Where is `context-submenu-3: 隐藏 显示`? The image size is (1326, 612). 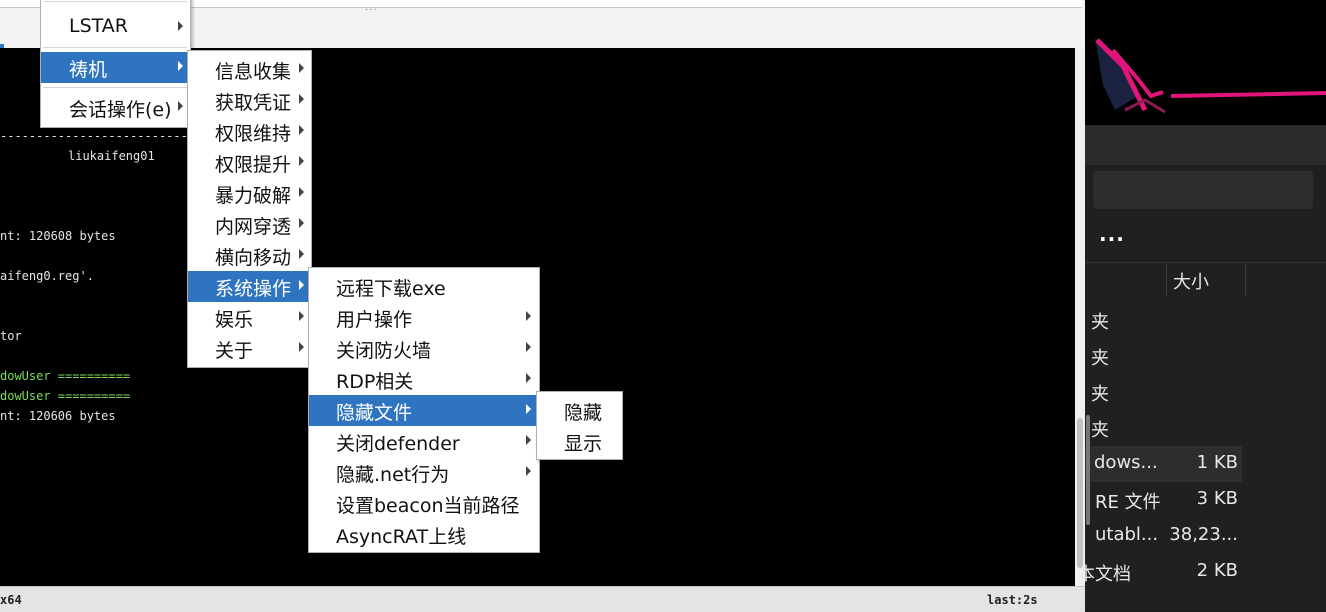
context-submenu-3: 隐藏 显示 is located at coordinates (579, 425).